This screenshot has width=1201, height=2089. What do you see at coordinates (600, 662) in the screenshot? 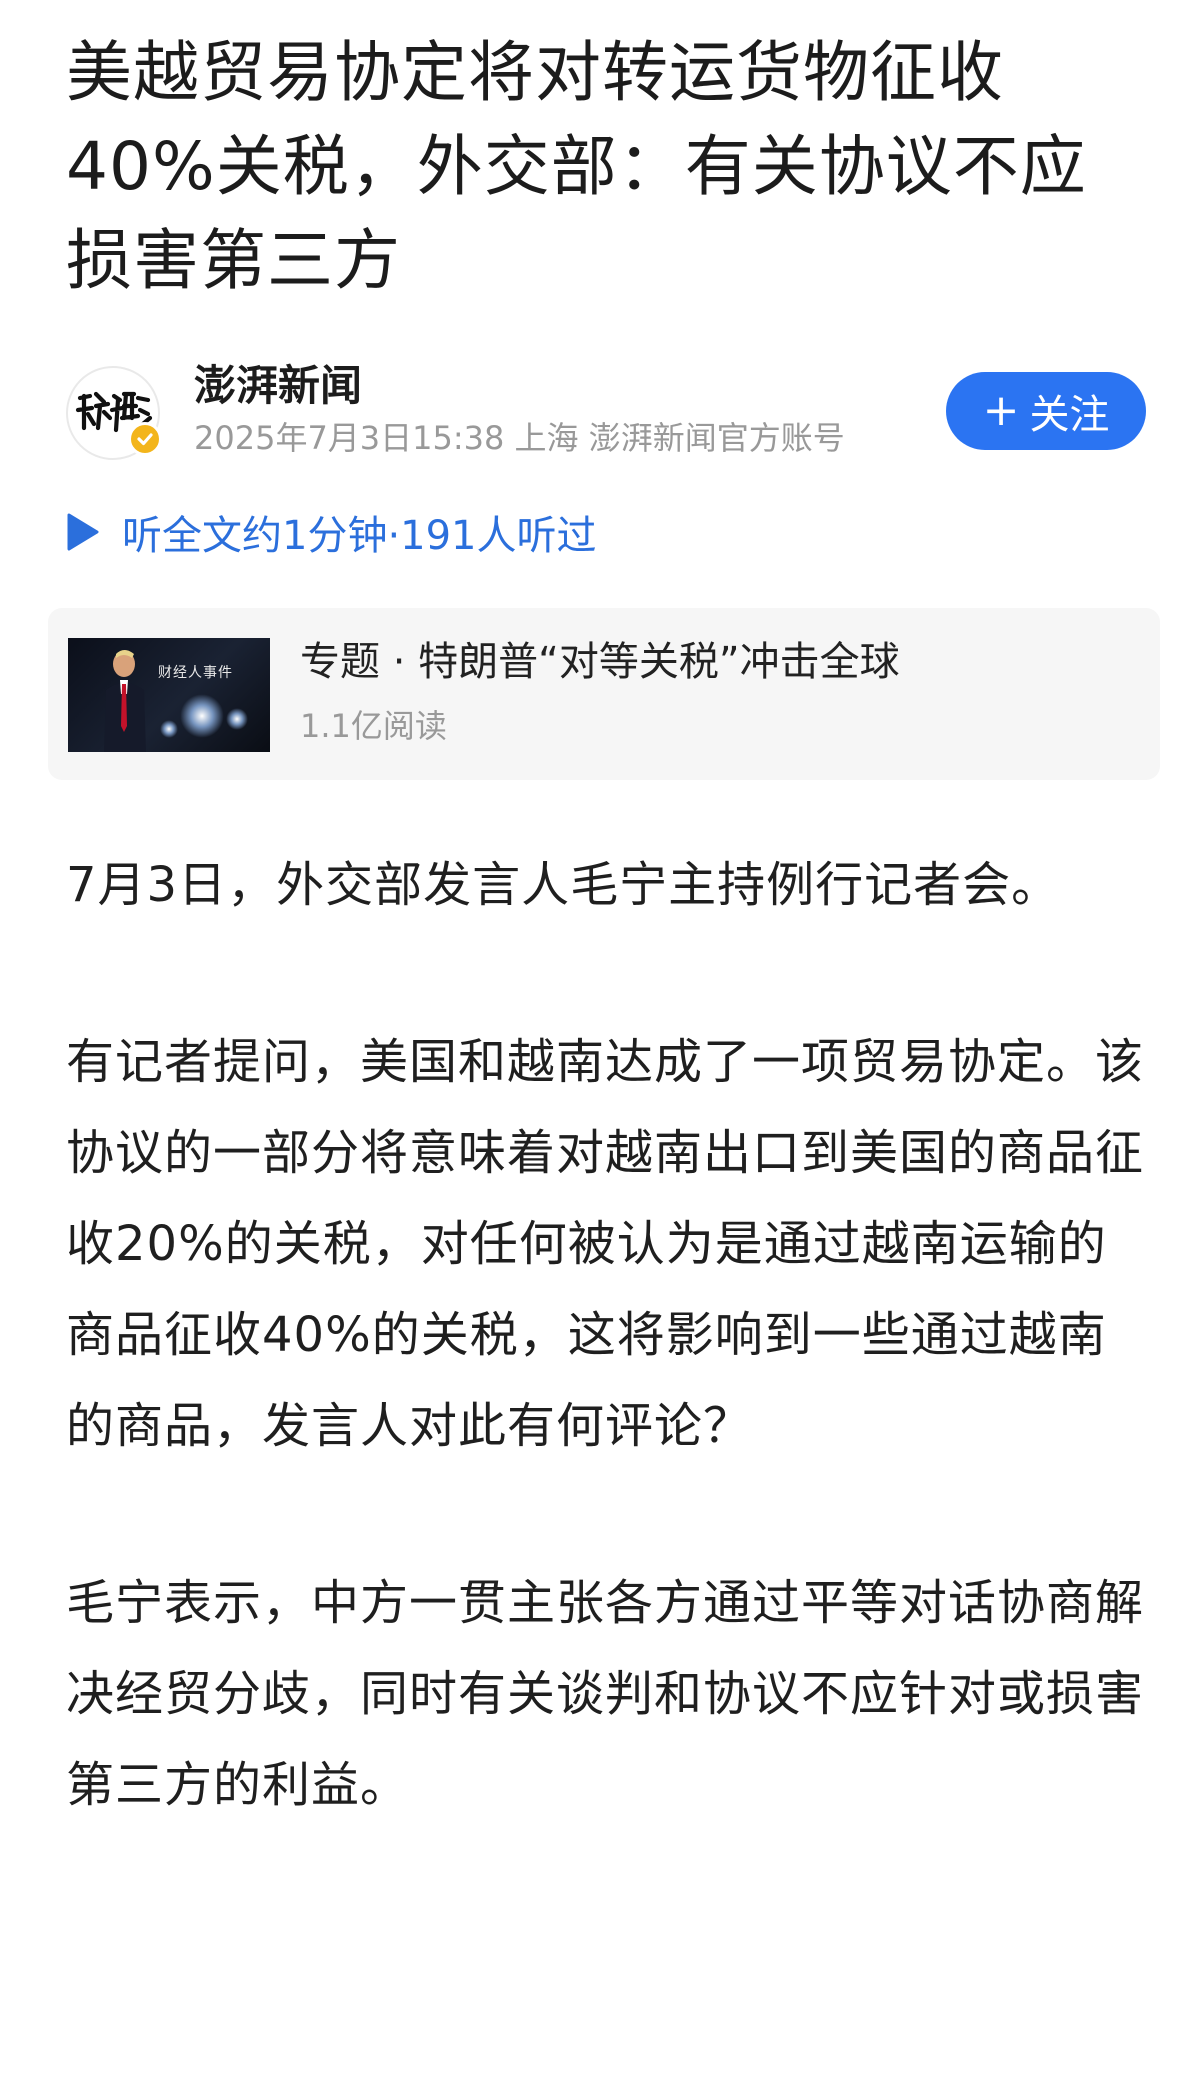
I see `topic-title: 专题 · 特朗普“对等关税”冲击全球` at bounding box center [600, 662].